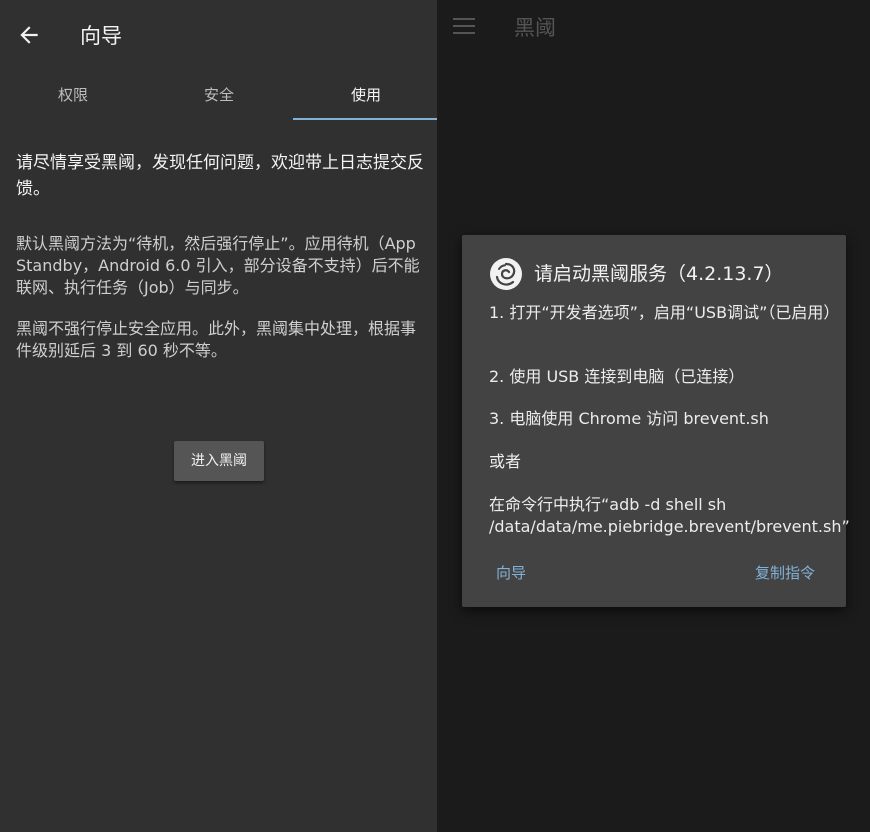  Describe the element at coordinates (511, 573) in the screenshot. I see `guide-button: 向导` at that location.